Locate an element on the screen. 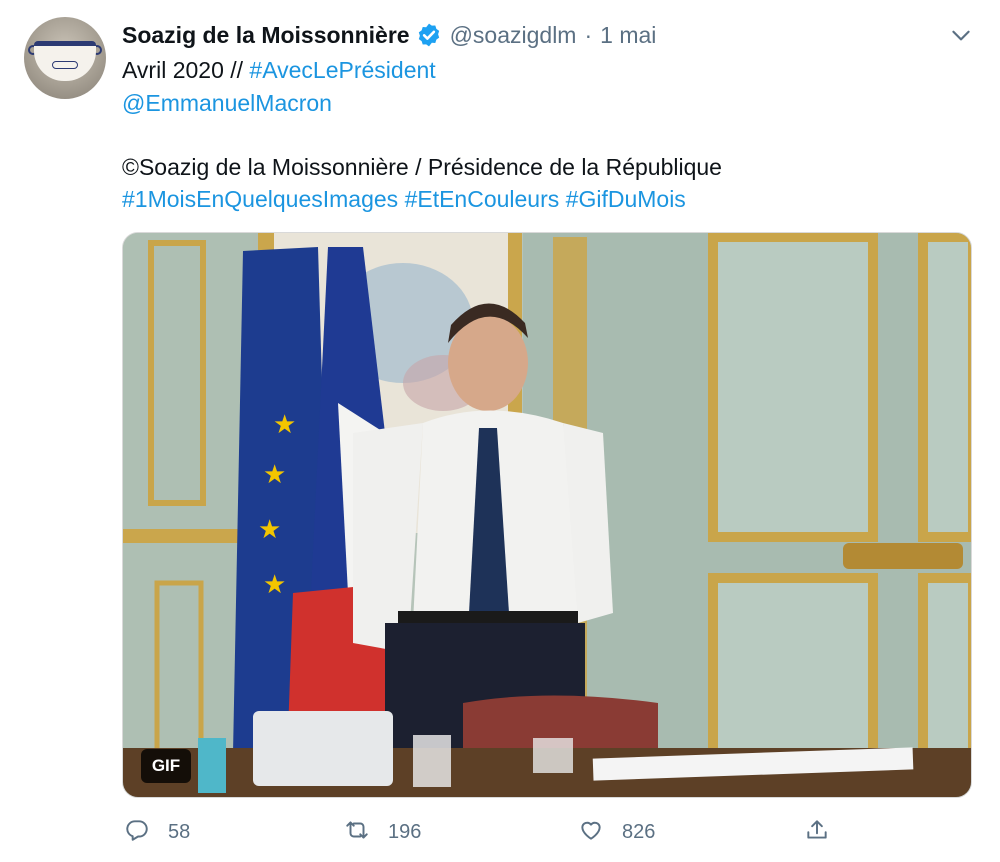 This screenshot has width=1000, height=862. share-button is located at coordinates (817, 832).